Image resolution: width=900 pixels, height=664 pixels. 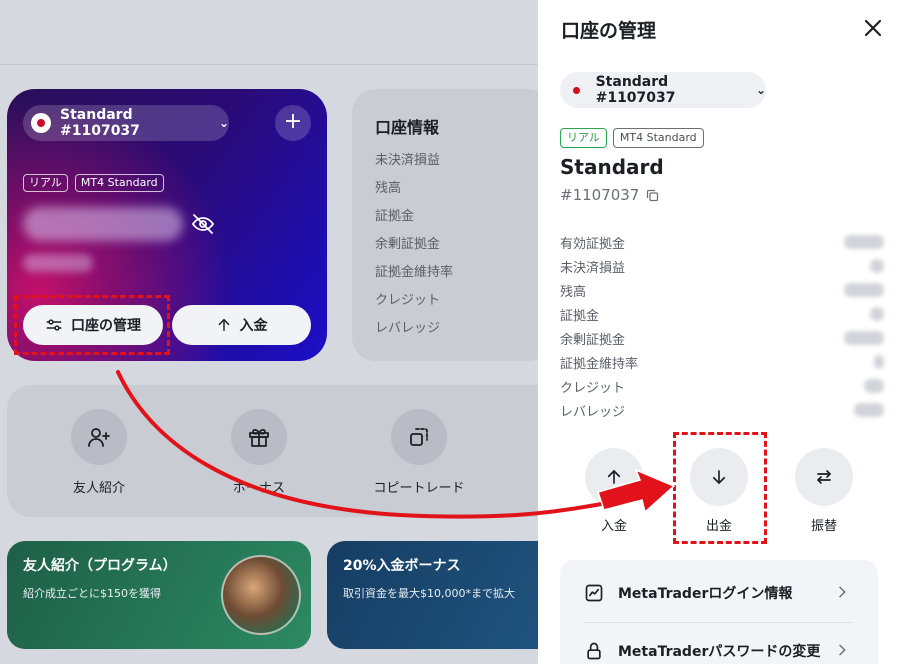 I want to click on metric-label: 余剰証拠金, so click(x=593, y=340).